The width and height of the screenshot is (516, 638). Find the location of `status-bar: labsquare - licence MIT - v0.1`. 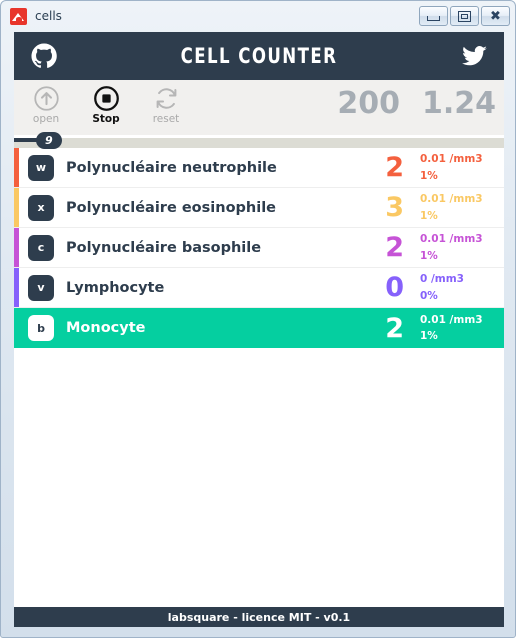

status-bar: labsquare - licence MIT - v0.1 is located at coordinates (259, 617).